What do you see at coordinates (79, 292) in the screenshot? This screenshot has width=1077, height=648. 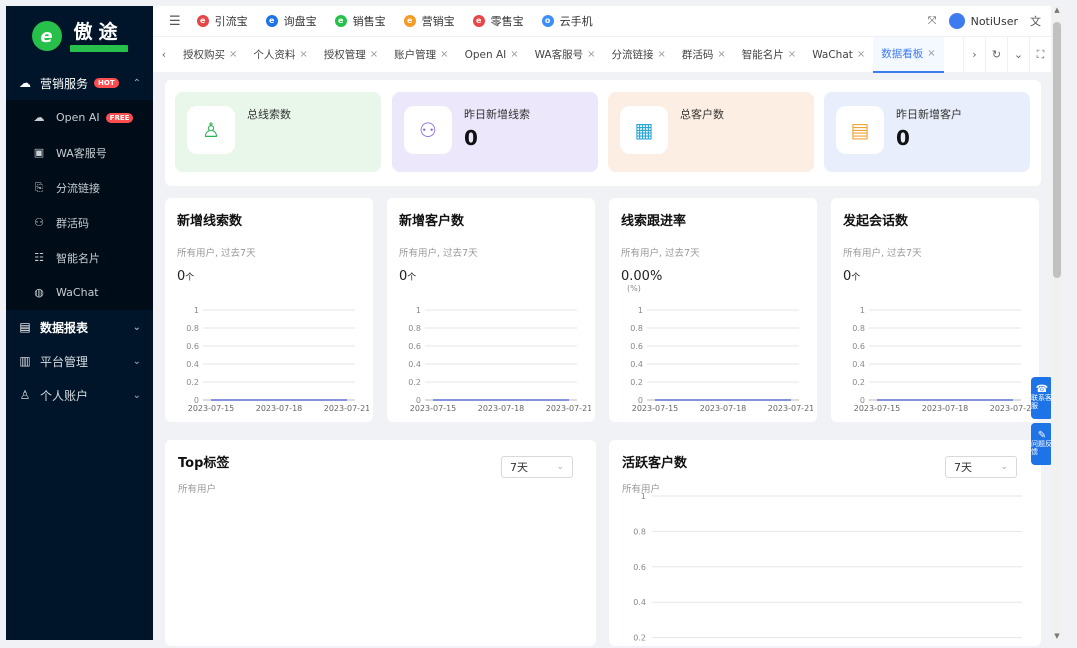 I see `sidebar-item-5: ◍ WaChat` at bounding box center [79, 292].